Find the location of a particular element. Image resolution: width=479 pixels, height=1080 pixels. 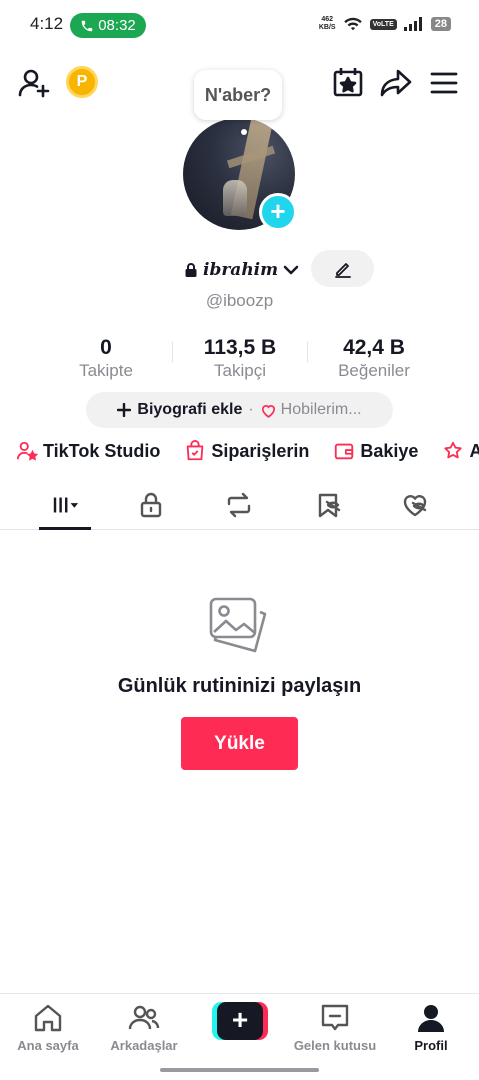

tab-liked is located at coordinates (415, 505).